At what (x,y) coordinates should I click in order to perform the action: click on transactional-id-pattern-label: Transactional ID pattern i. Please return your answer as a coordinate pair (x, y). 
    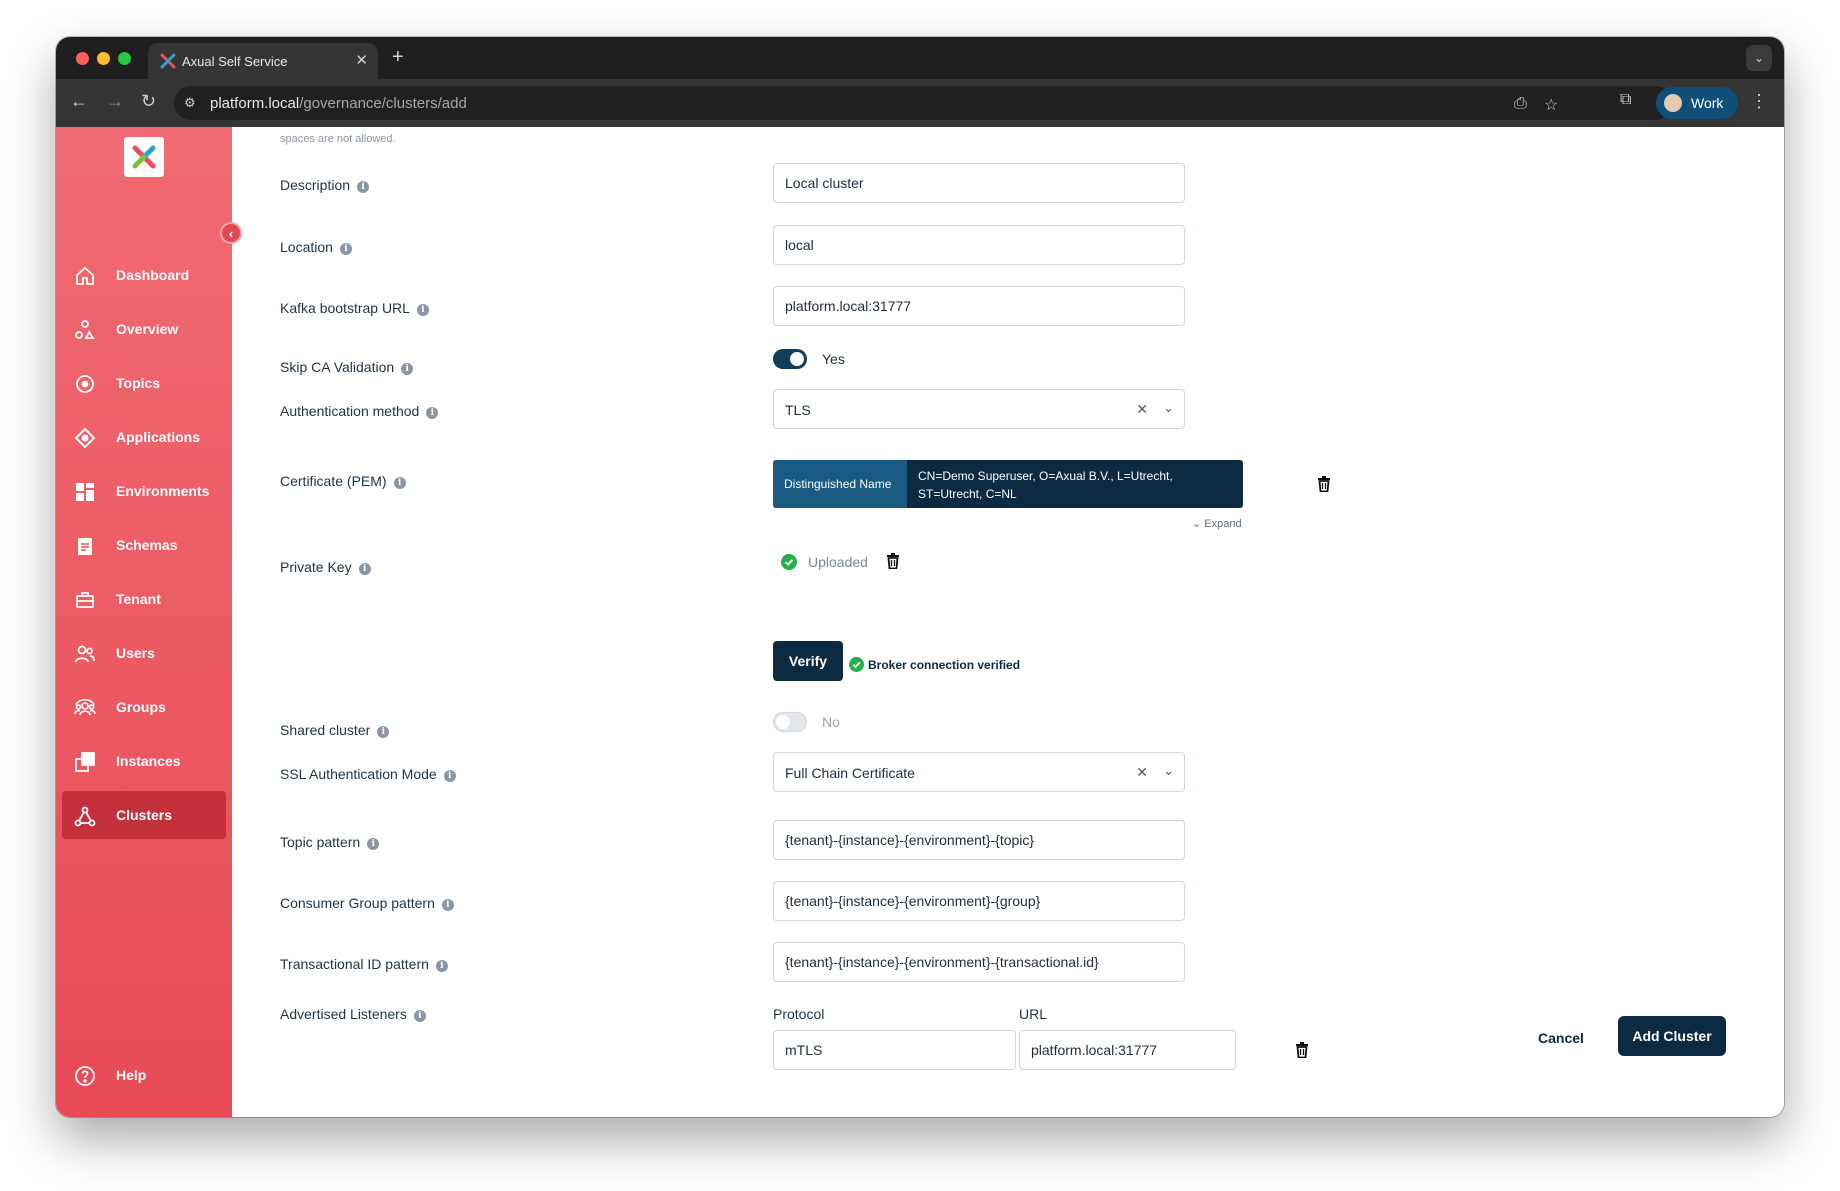
    Looking at the image, I should click on (364, 964).